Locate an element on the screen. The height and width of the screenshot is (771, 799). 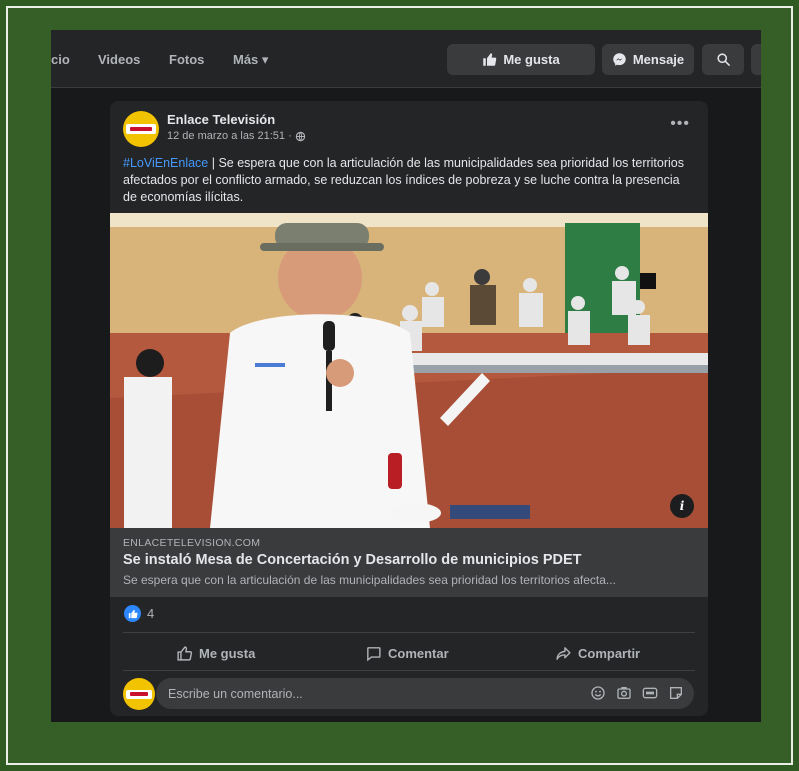
comment-input is located at coordinates (368, 693).